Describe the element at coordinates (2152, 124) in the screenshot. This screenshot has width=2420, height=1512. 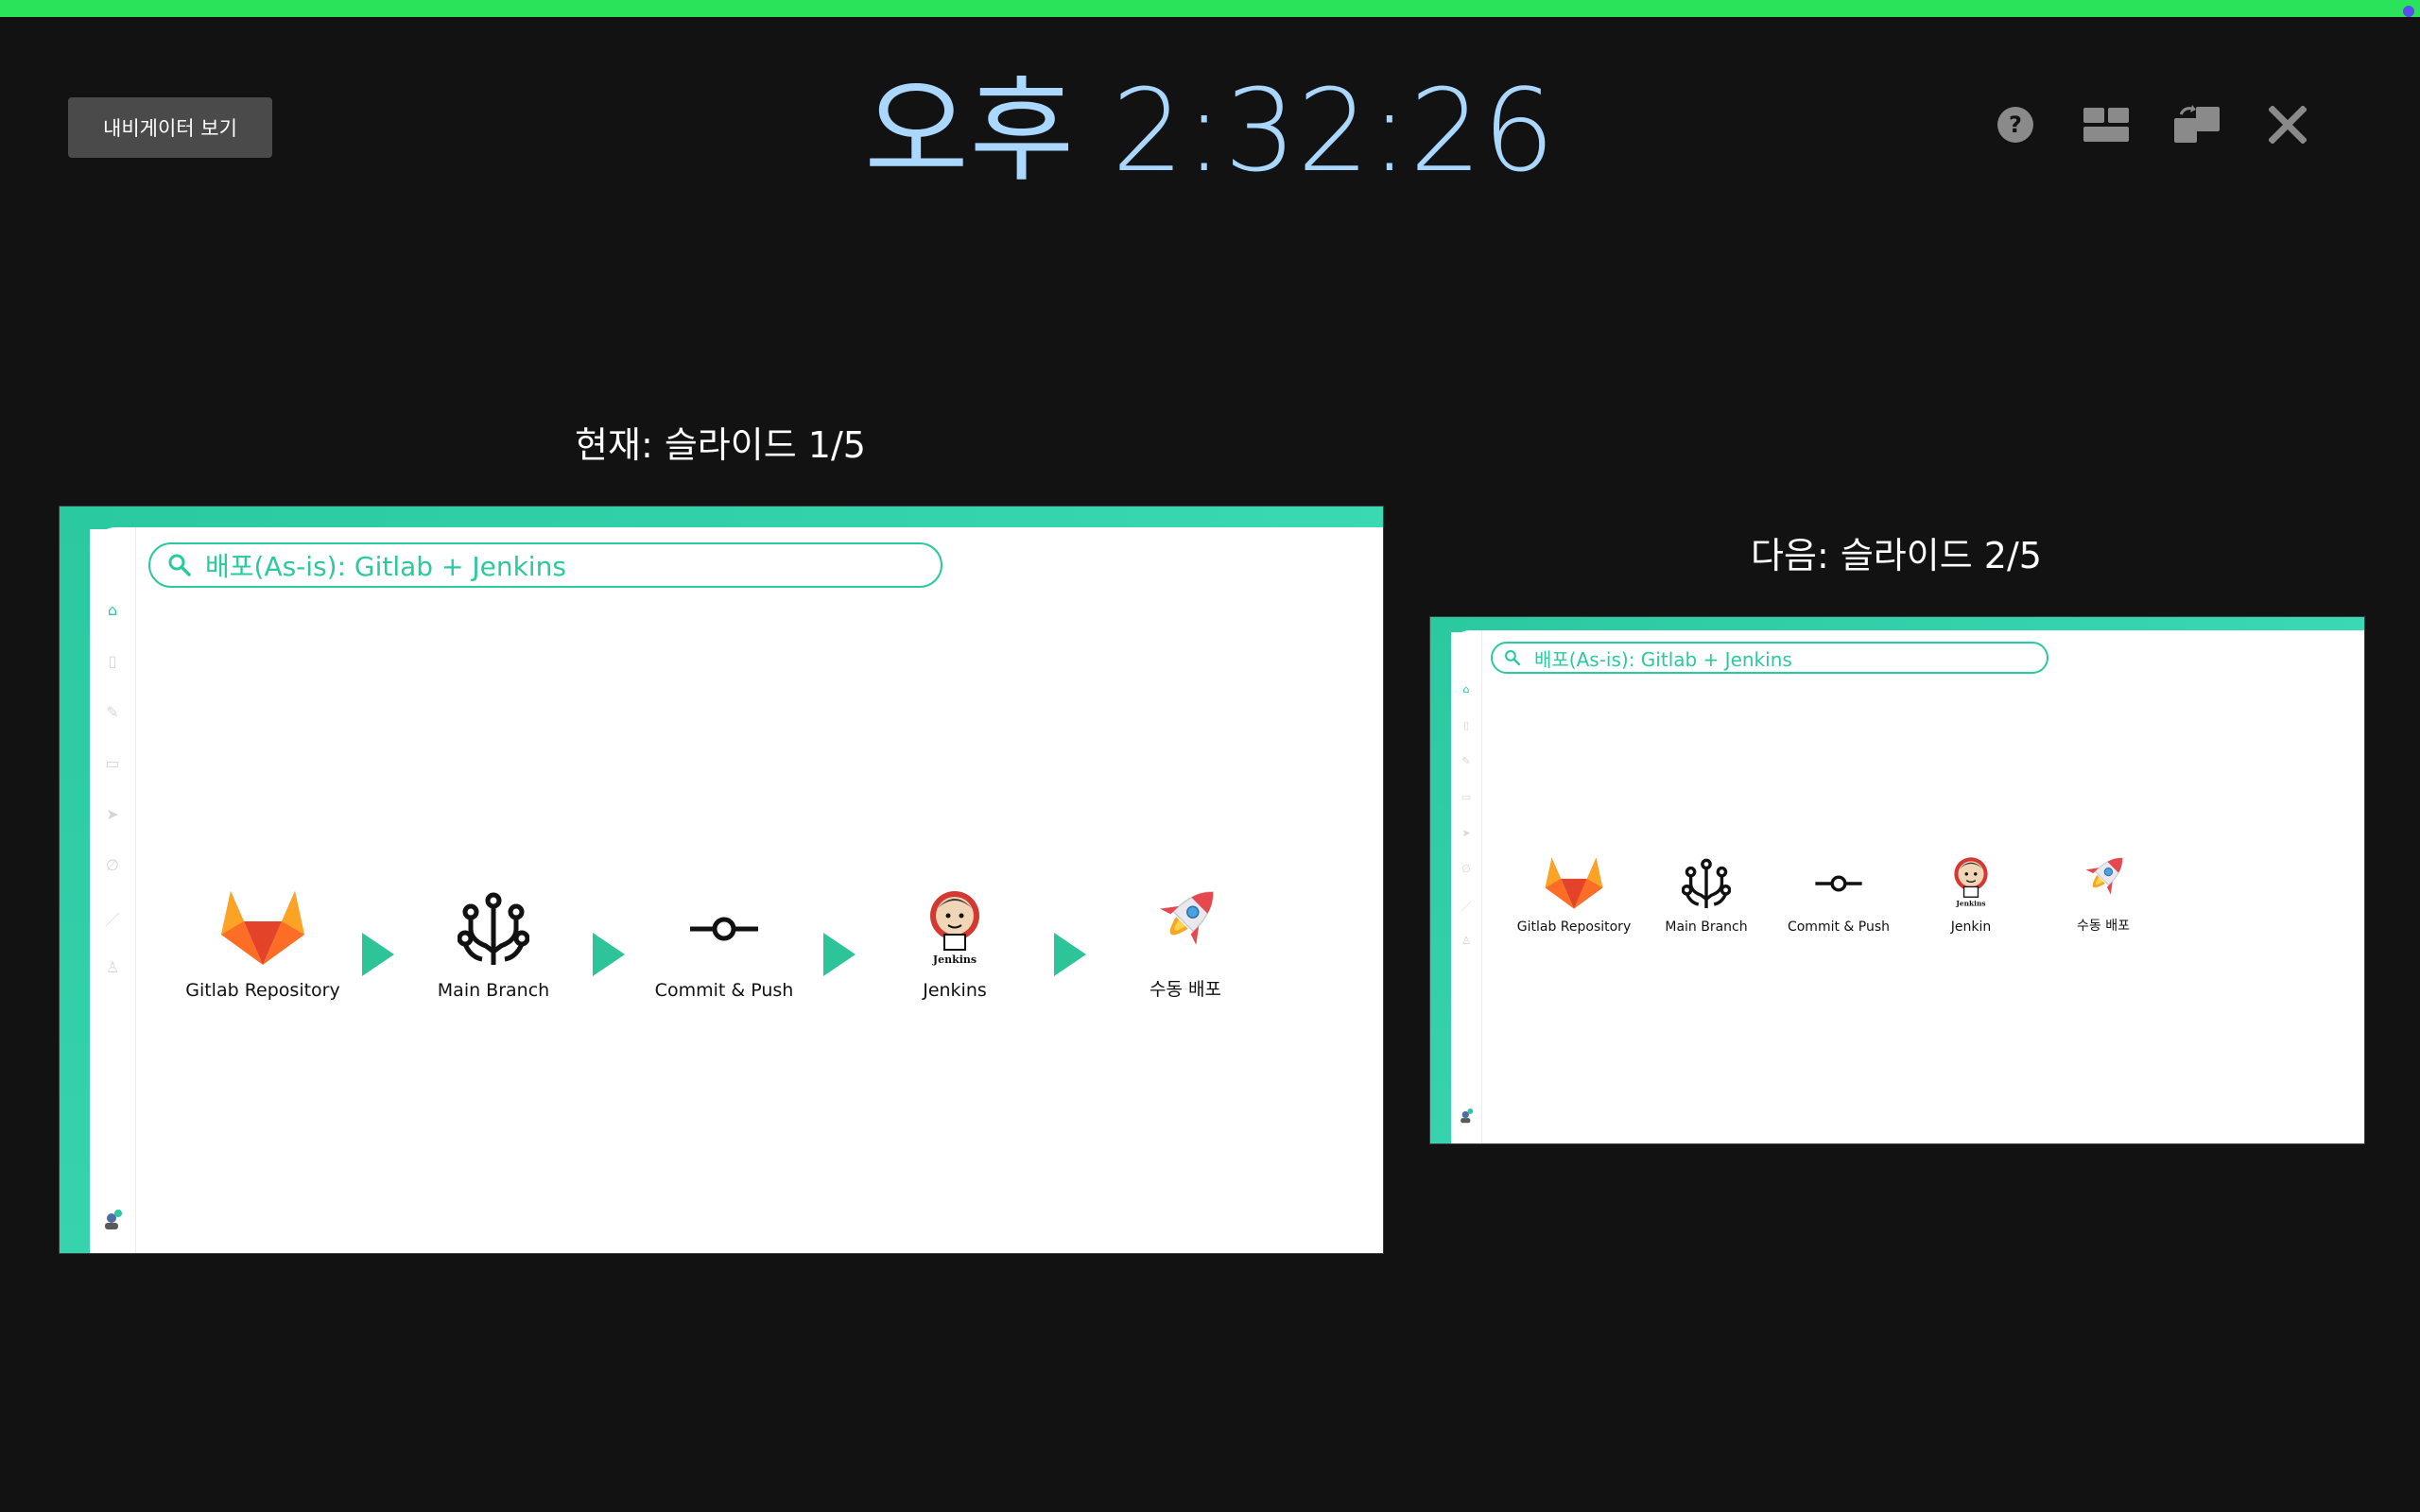
I see `toolbar: ?` at that location.